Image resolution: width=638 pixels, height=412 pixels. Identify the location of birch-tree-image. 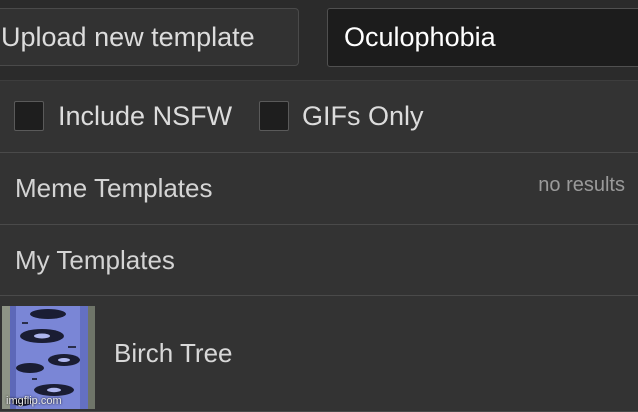
(48, 357).